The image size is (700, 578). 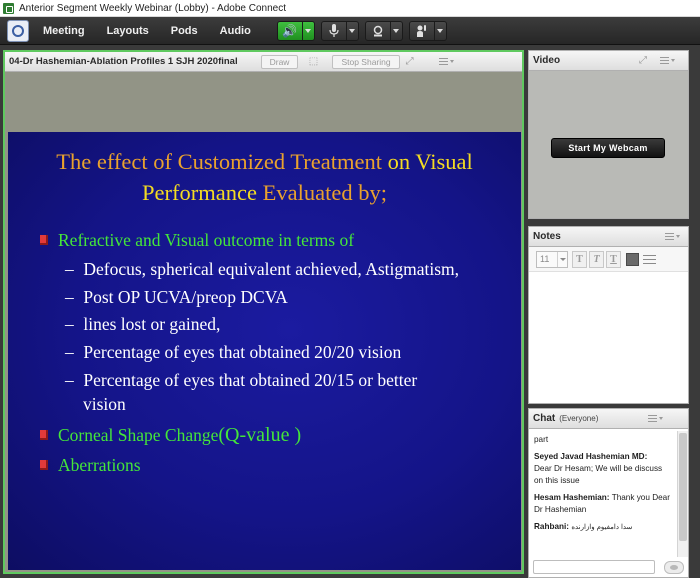 What do you see at coordinates (541, 439) in the screenshot?
I see `chat-message: part` at bounding box center [541, 439].